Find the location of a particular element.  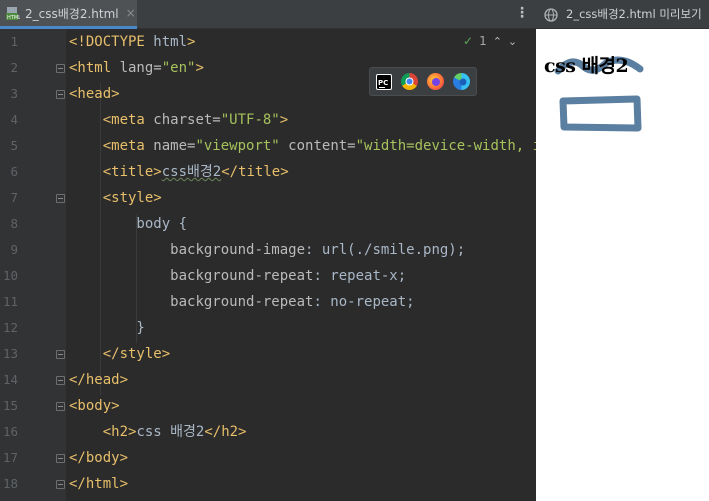

line-number: 4 is located at coordinates (14, 119).